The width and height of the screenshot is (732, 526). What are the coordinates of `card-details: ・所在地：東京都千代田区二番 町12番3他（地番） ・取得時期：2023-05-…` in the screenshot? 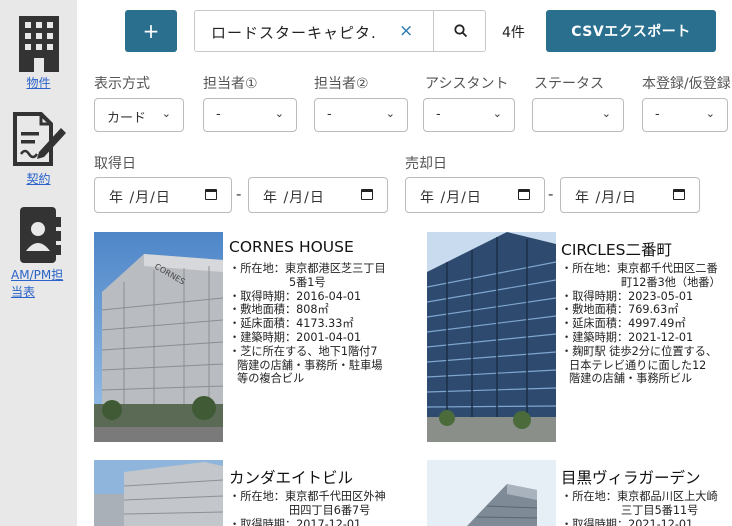 It's located at (641, 324).